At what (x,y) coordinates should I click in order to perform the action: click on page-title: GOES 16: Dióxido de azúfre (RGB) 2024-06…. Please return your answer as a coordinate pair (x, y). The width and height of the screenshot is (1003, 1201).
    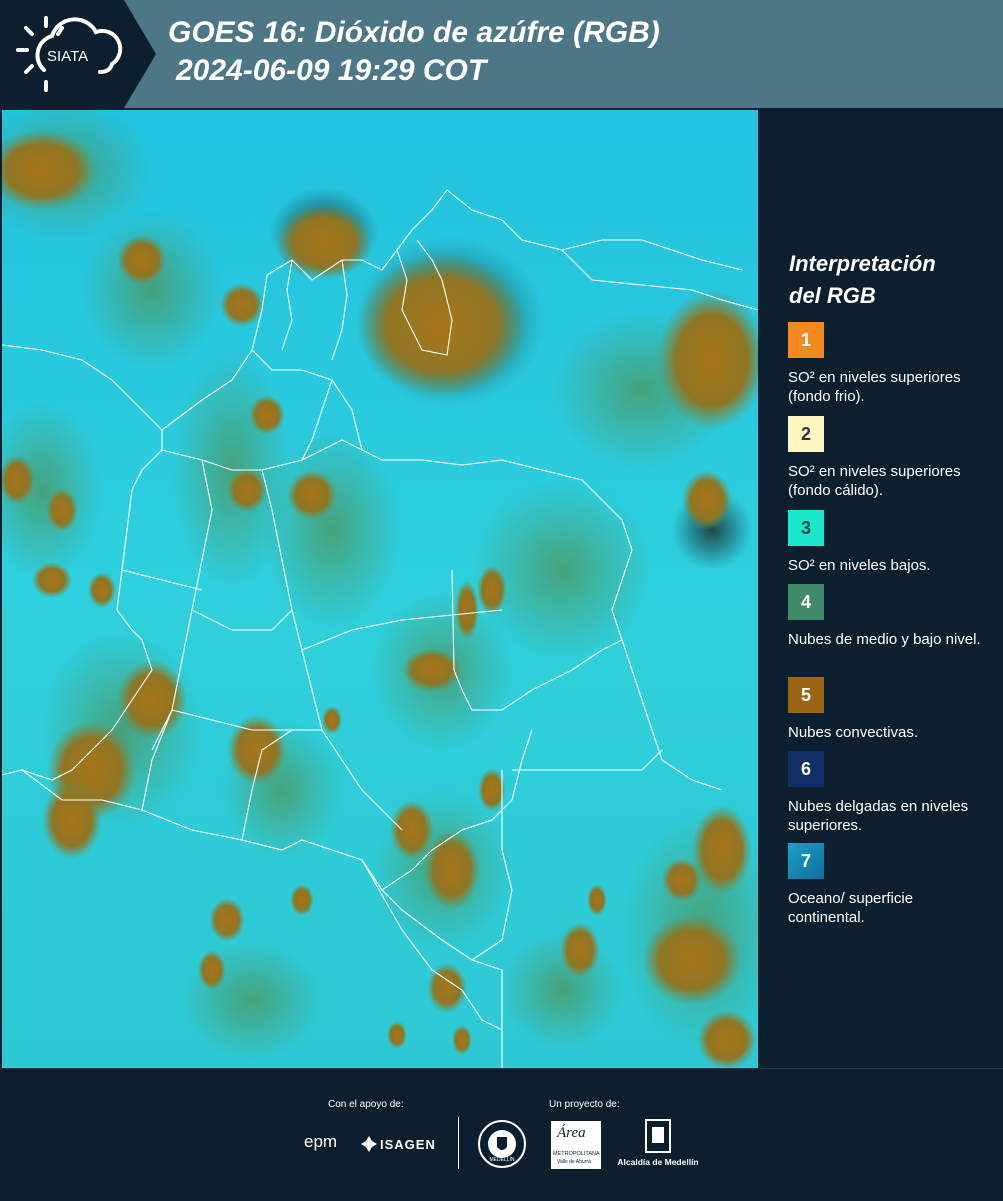
    Looking at the image, I should click on (414, 52).